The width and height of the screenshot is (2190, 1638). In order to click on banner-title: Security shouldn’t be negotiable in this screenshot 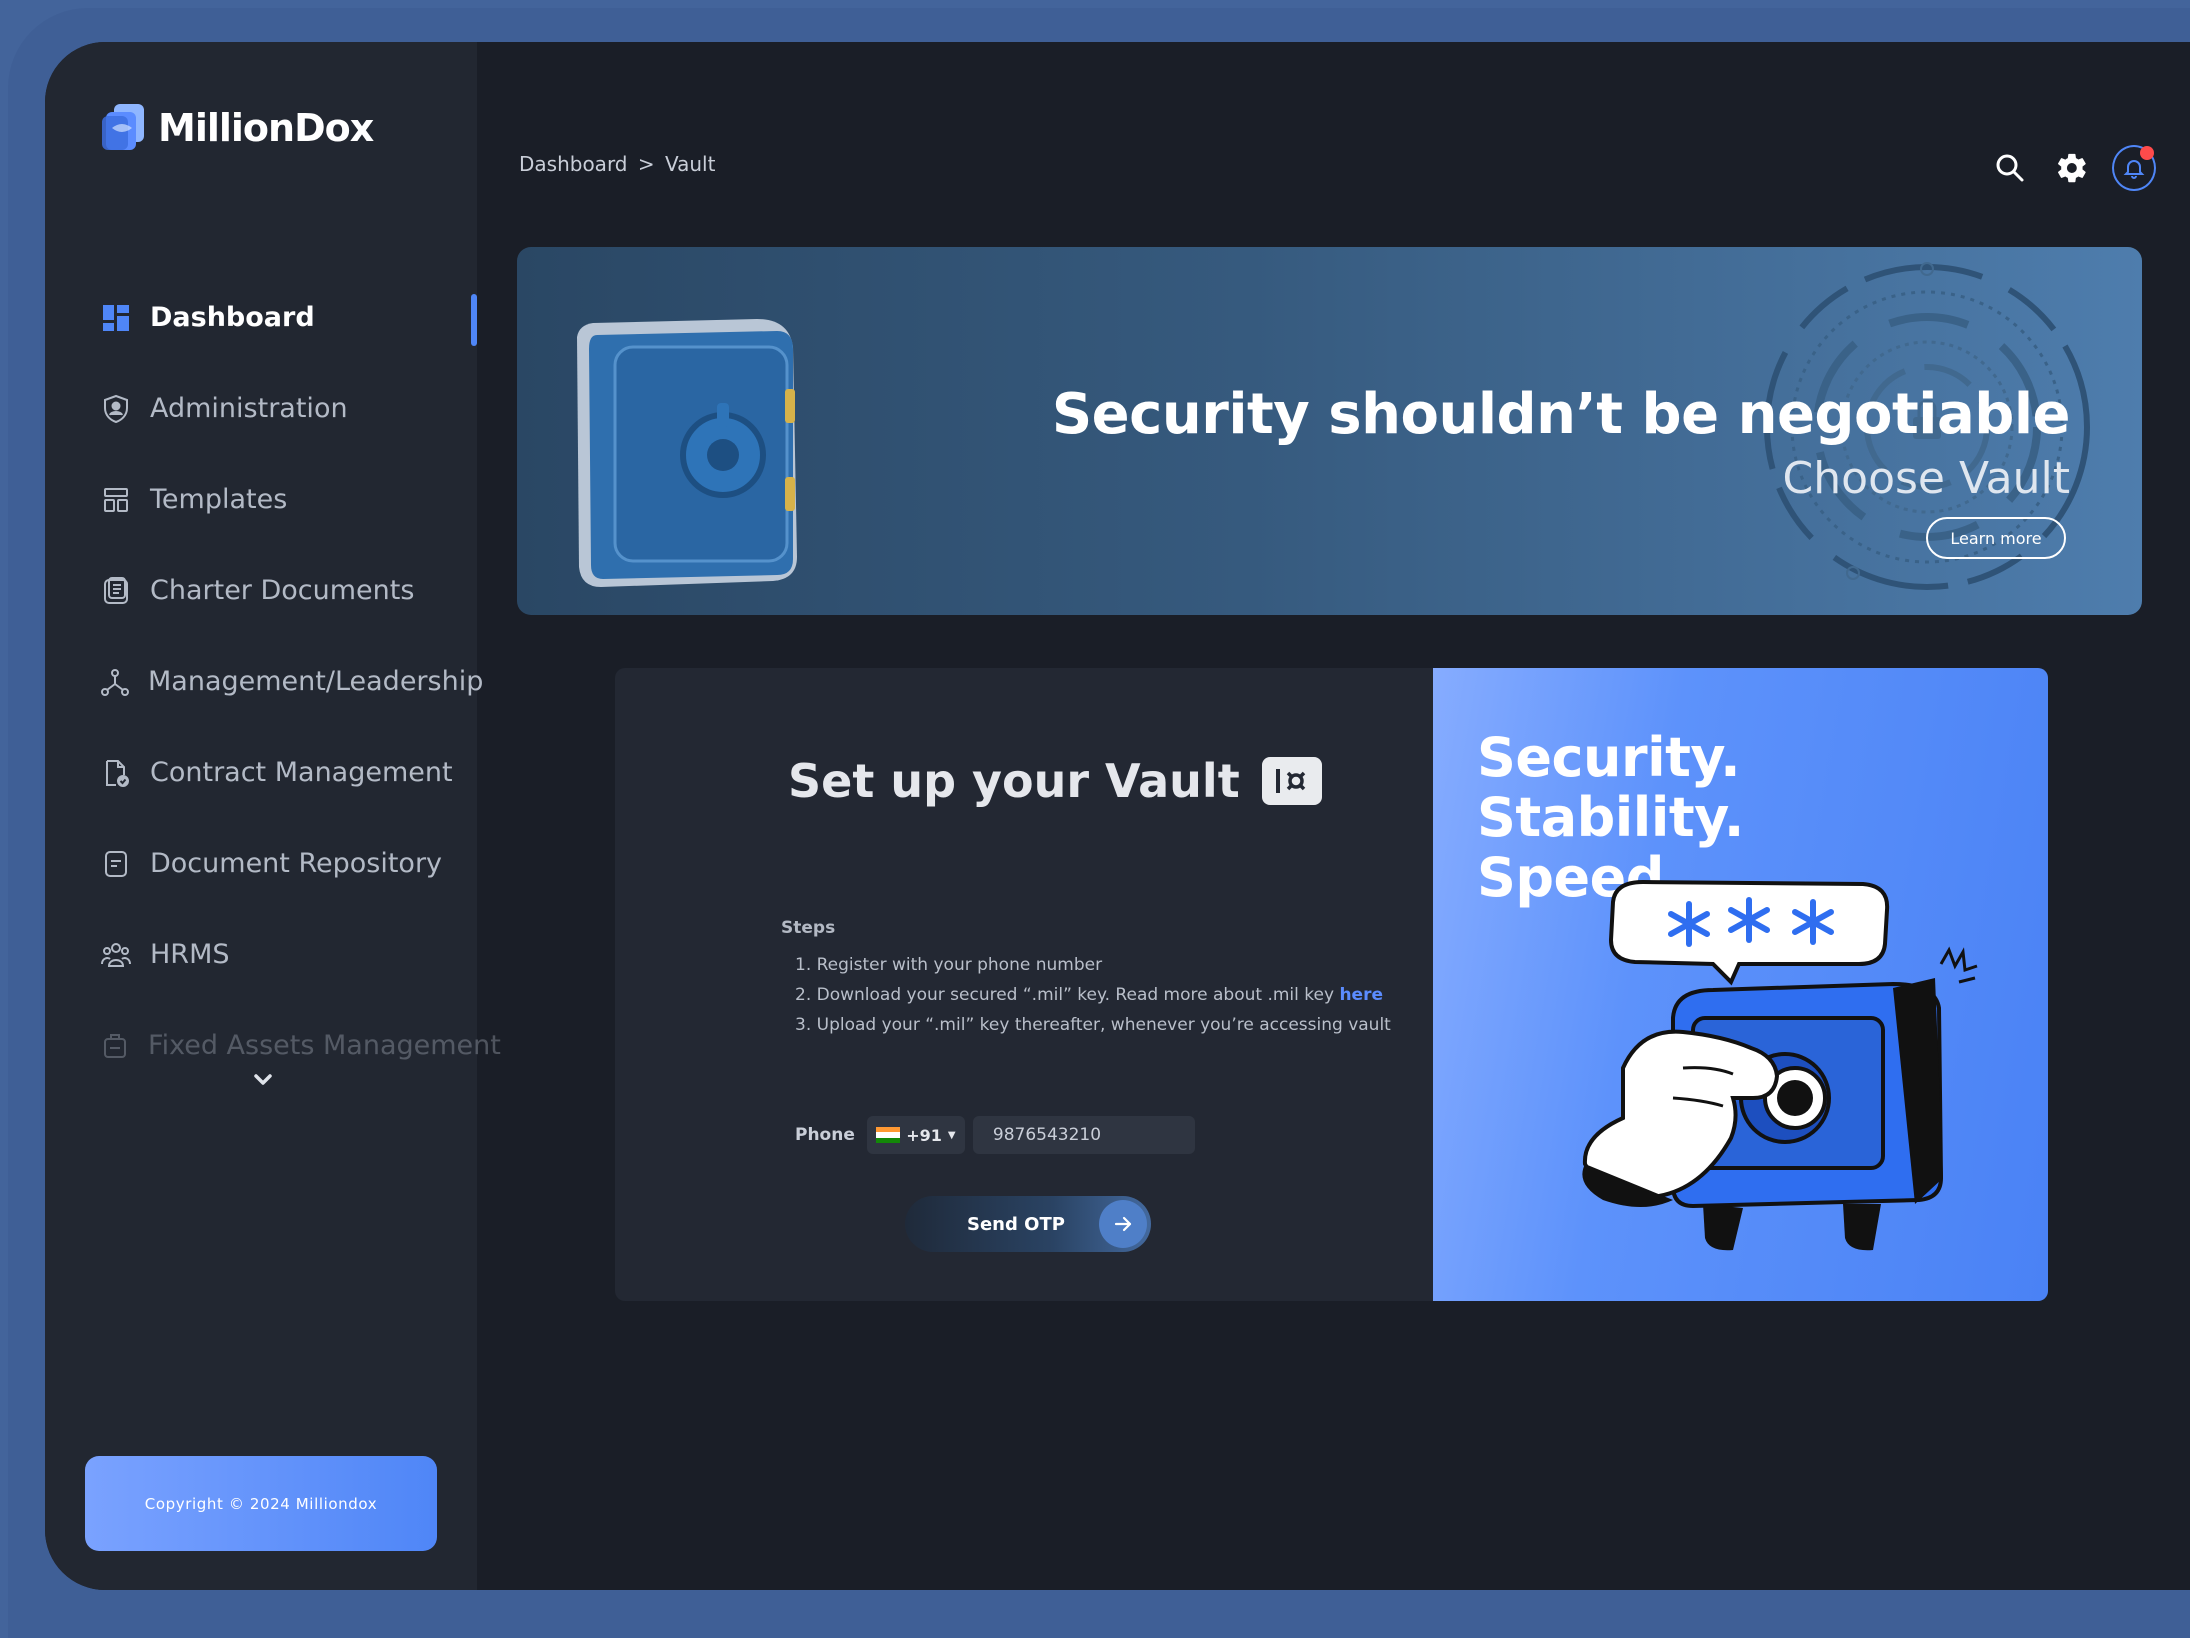, I will do `click(1561, 414)`.